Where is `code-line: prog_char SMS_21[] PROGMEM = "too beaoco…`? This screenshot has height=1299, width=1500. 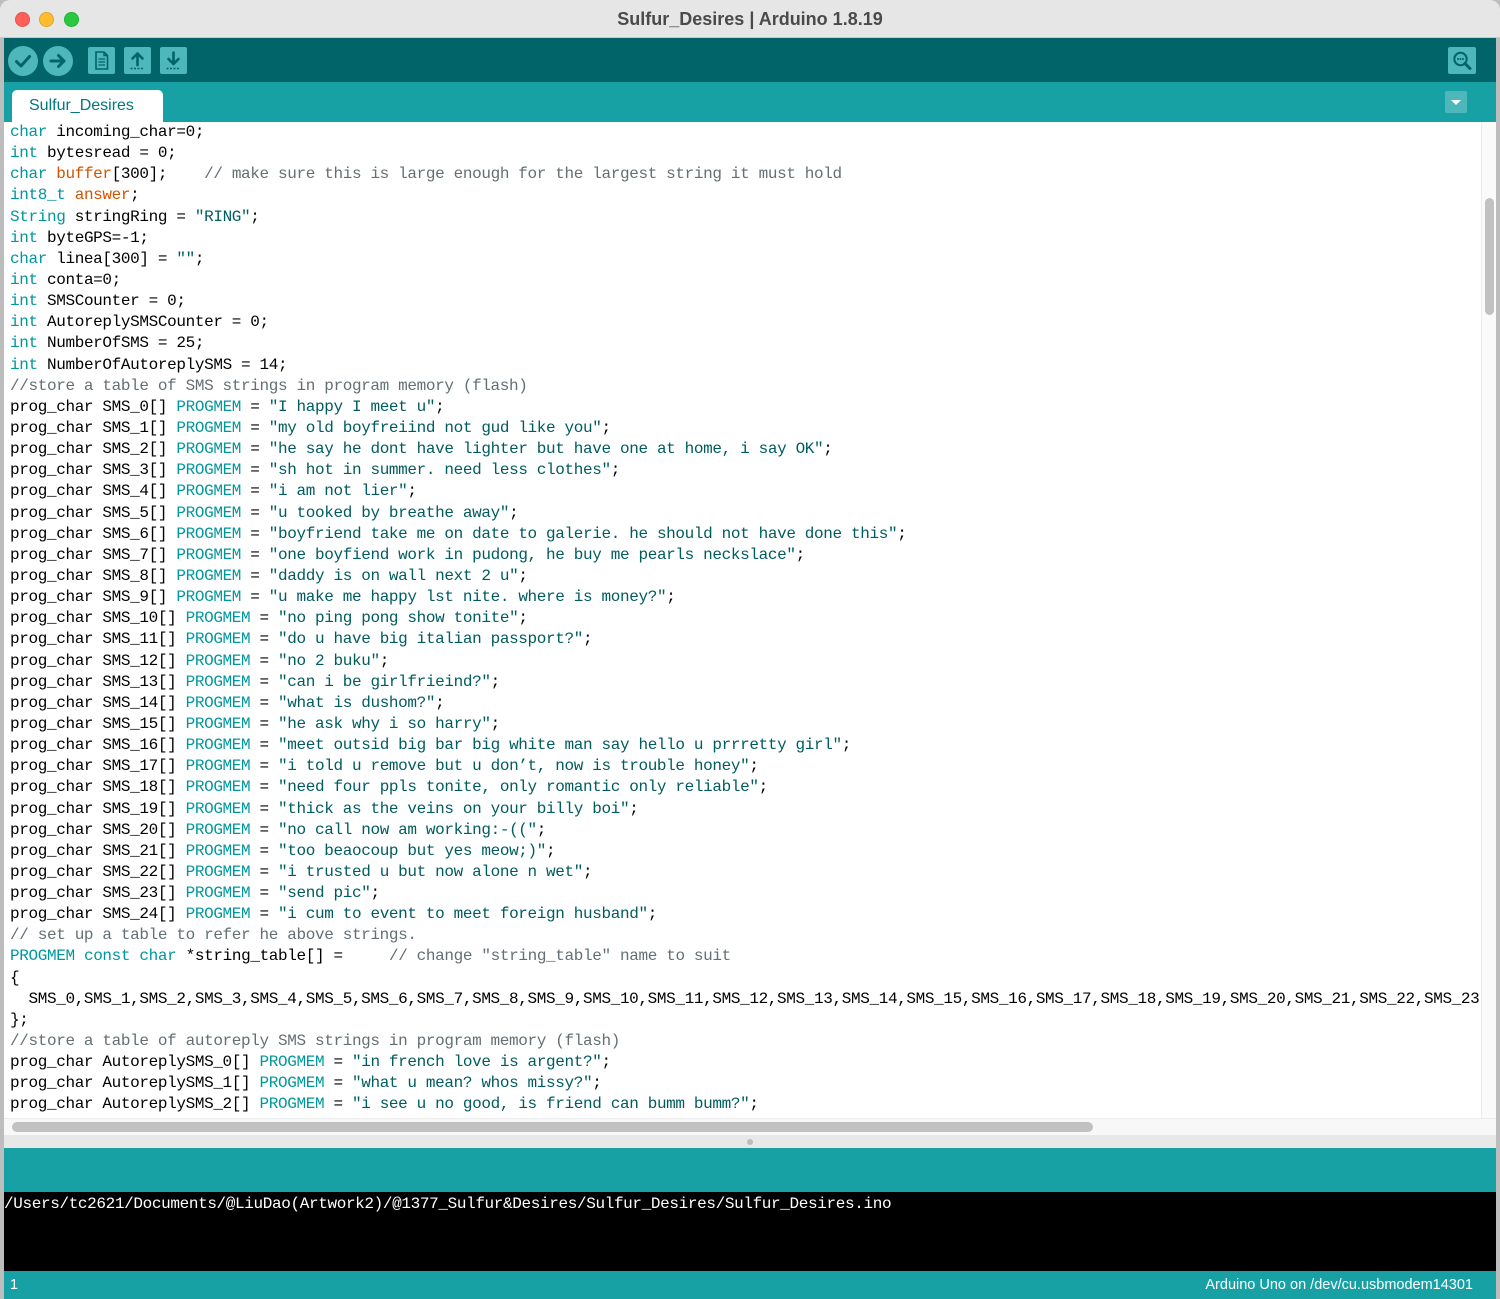 code-line: prog_char SMS_21[] PROGMEM = "too beaoco… is located at coordinates (745, 851).